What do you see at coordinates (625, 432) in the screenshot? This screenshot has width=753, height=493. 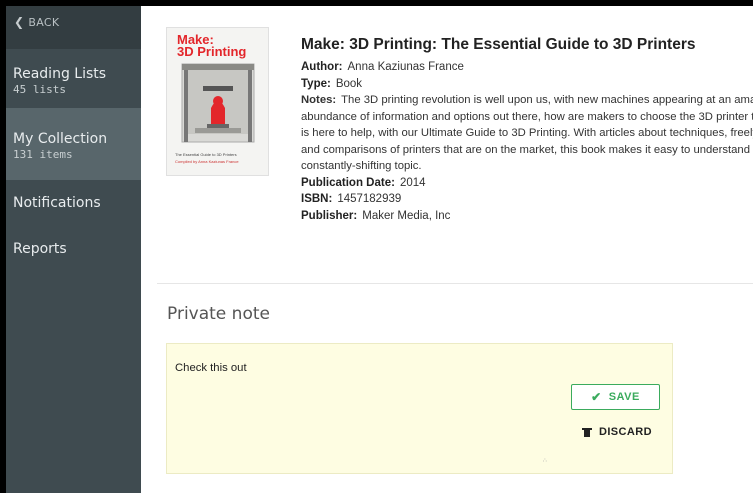 I see `discard-label: DISCARD` at bounding box center [625, 432].